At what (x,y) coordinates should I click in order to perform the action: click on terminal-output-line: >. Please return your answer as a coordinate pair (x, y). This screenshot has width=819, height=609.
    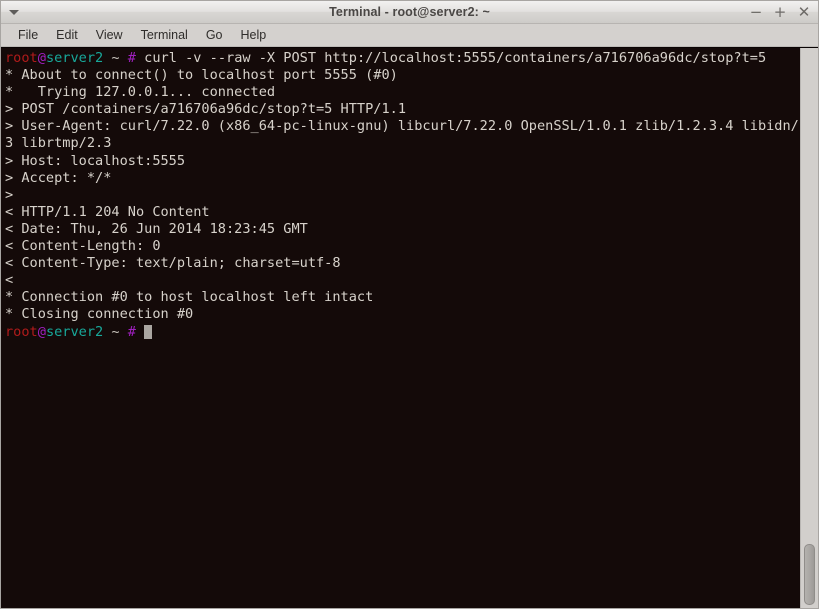
    Looking at the image, I should click on (9, 194).